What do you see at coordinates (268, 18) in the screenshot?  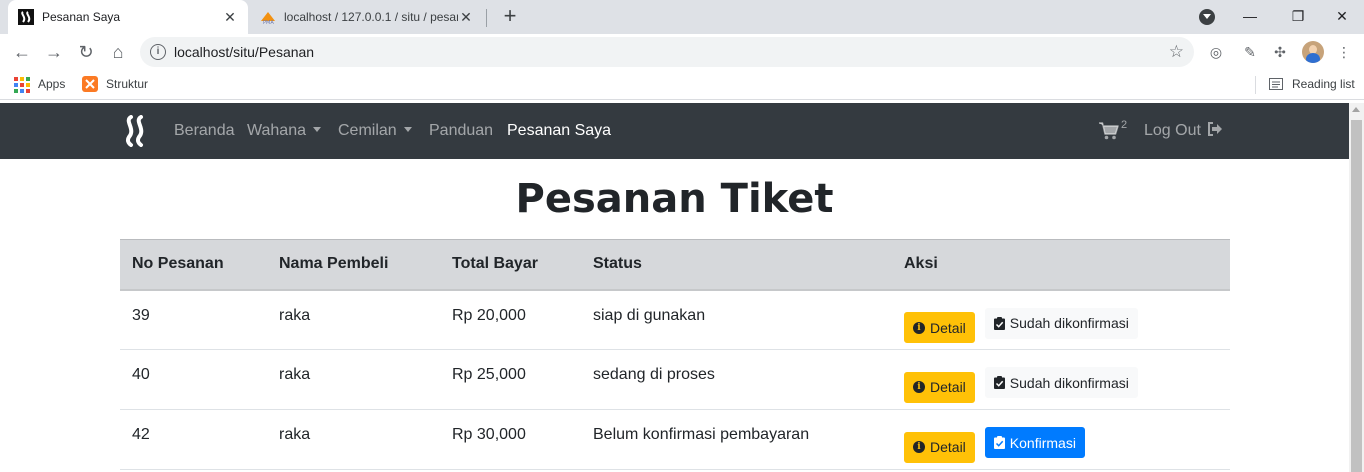 I see `phpmyadmin-icon: PMA` at bounding box center [268, 18].